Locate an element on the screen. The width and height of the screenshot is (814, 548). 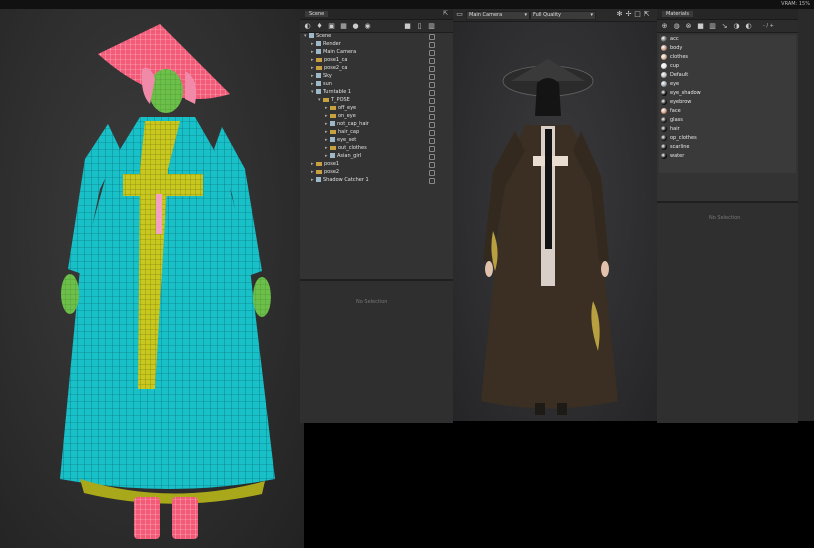
material-item-label: eye_shadow is located at coordinates (685, 93).